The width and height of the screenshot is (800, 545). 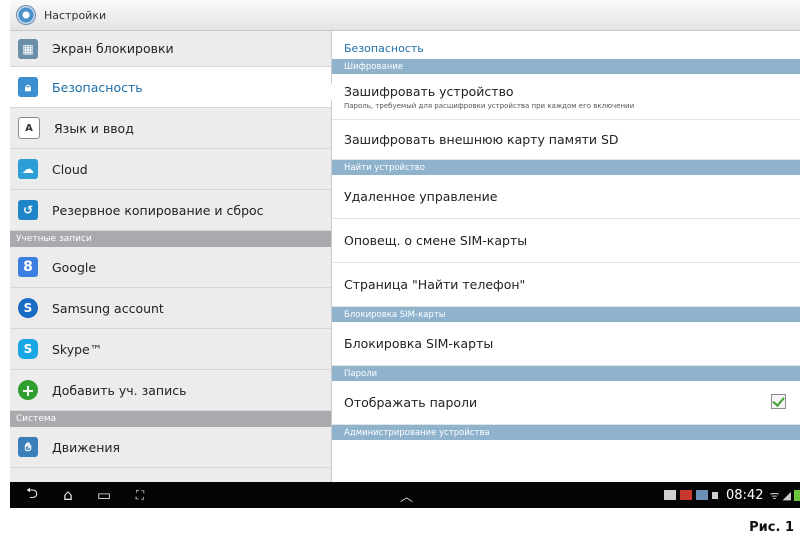 I want to click on add-account-icon: +, so click(x=28, y=390).